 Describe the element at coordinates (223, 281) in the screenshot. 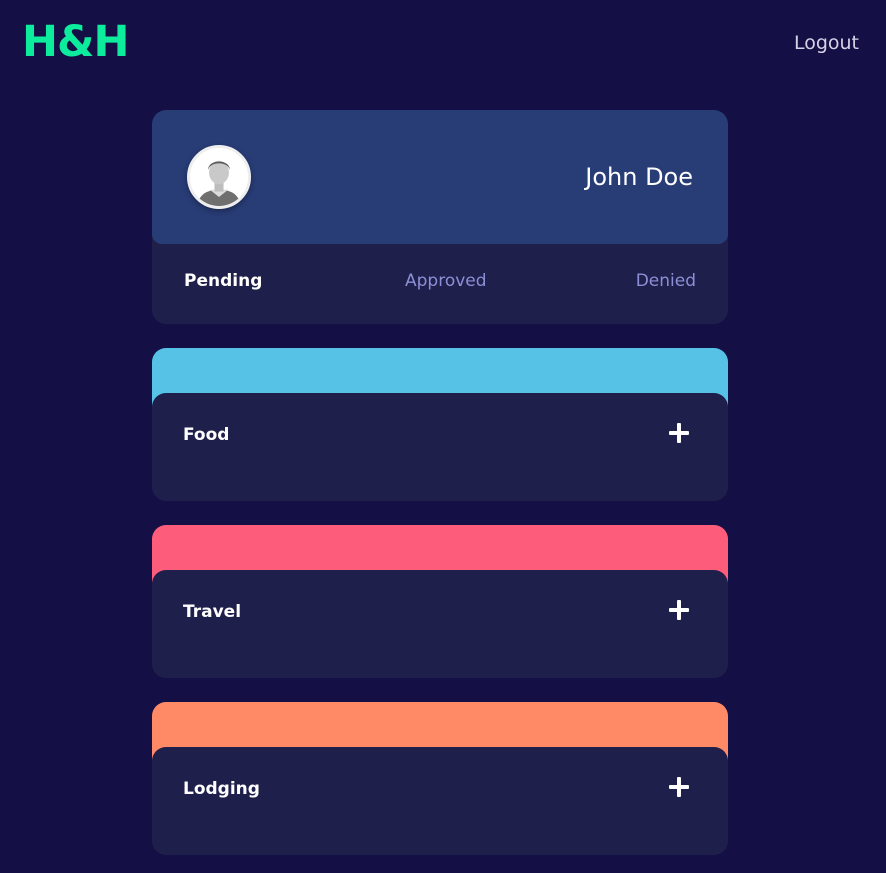

I see `tab-pending: Pending` at that location.